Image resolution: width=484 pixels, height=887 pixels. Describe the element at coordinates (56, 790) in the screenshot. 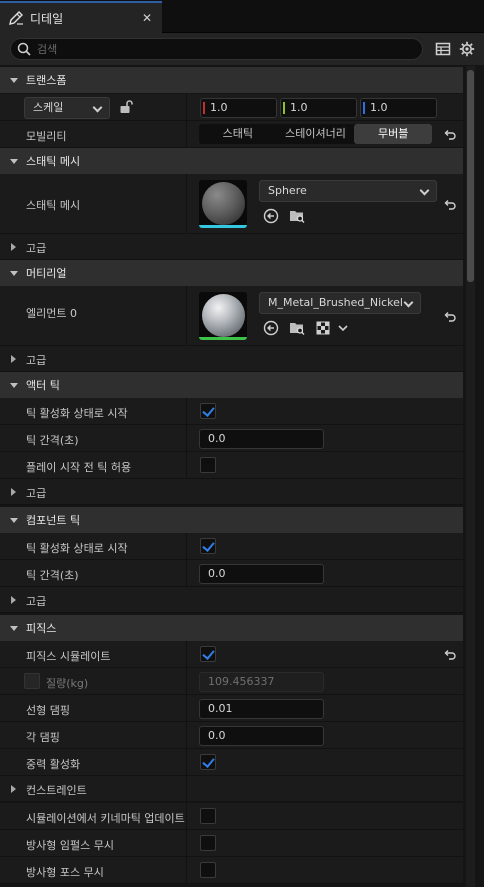

I see `constraints-label: 컨스트레인트` at that location.